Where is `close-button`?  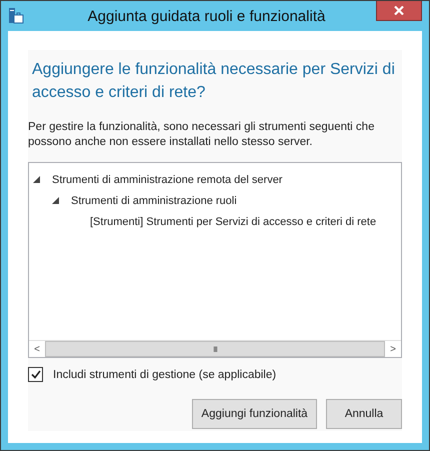 close-button is located at coordinates (399, 11).